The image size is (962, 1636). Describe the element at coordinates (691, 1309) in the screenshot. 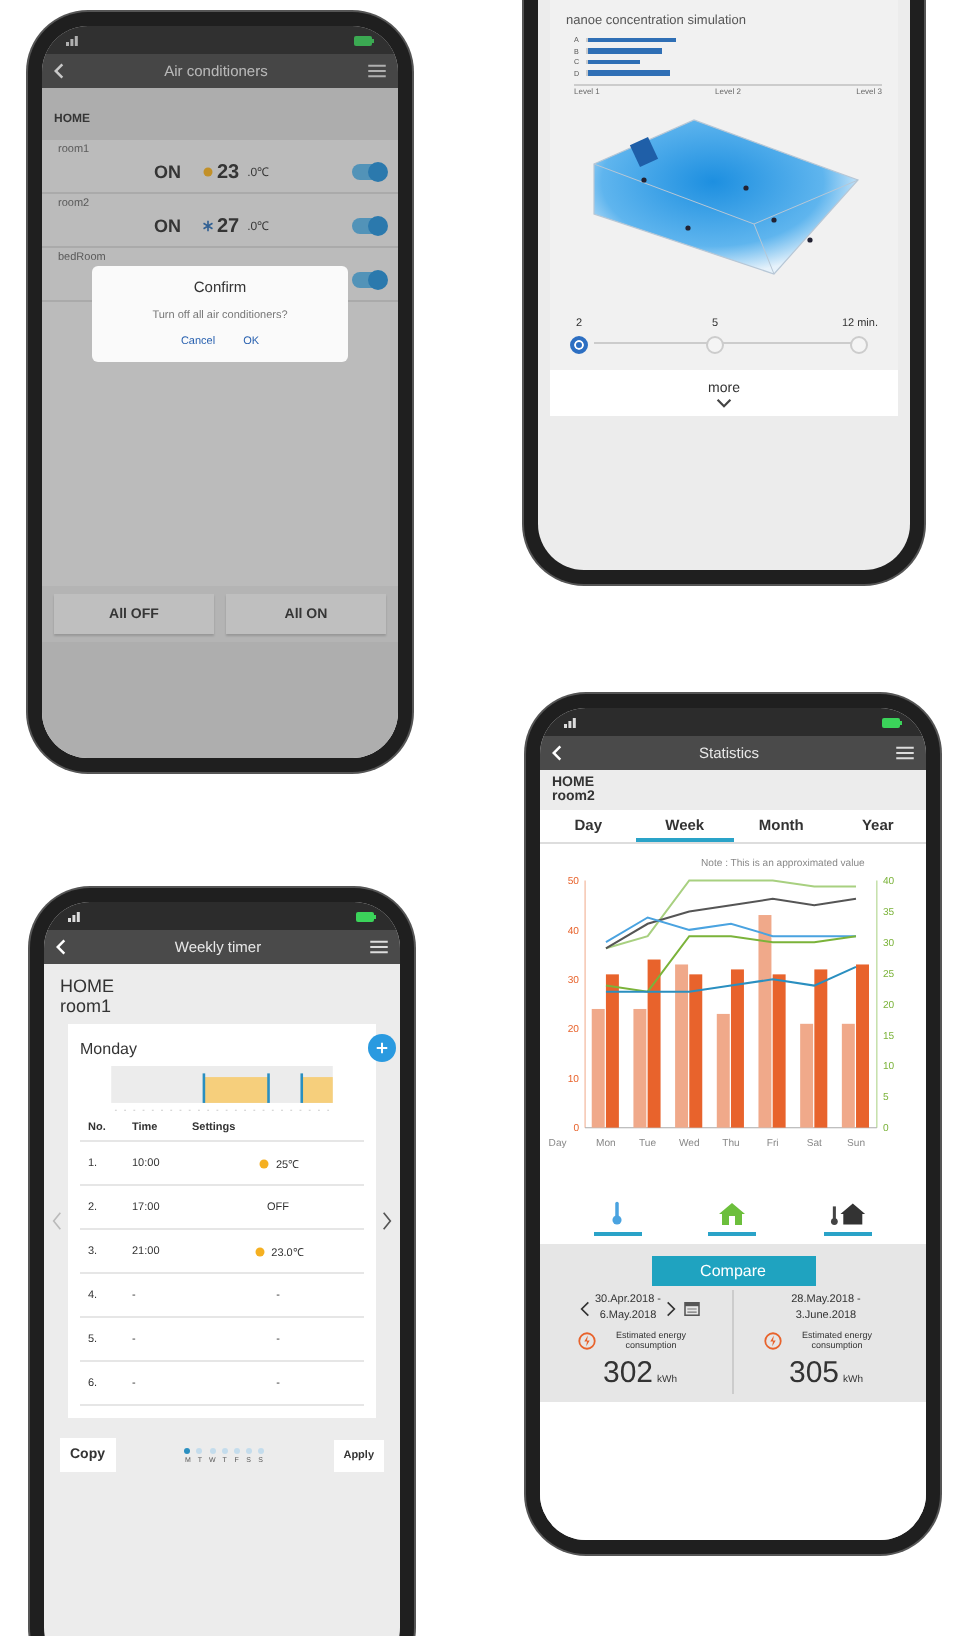

I see `calendar-icon` at that location.